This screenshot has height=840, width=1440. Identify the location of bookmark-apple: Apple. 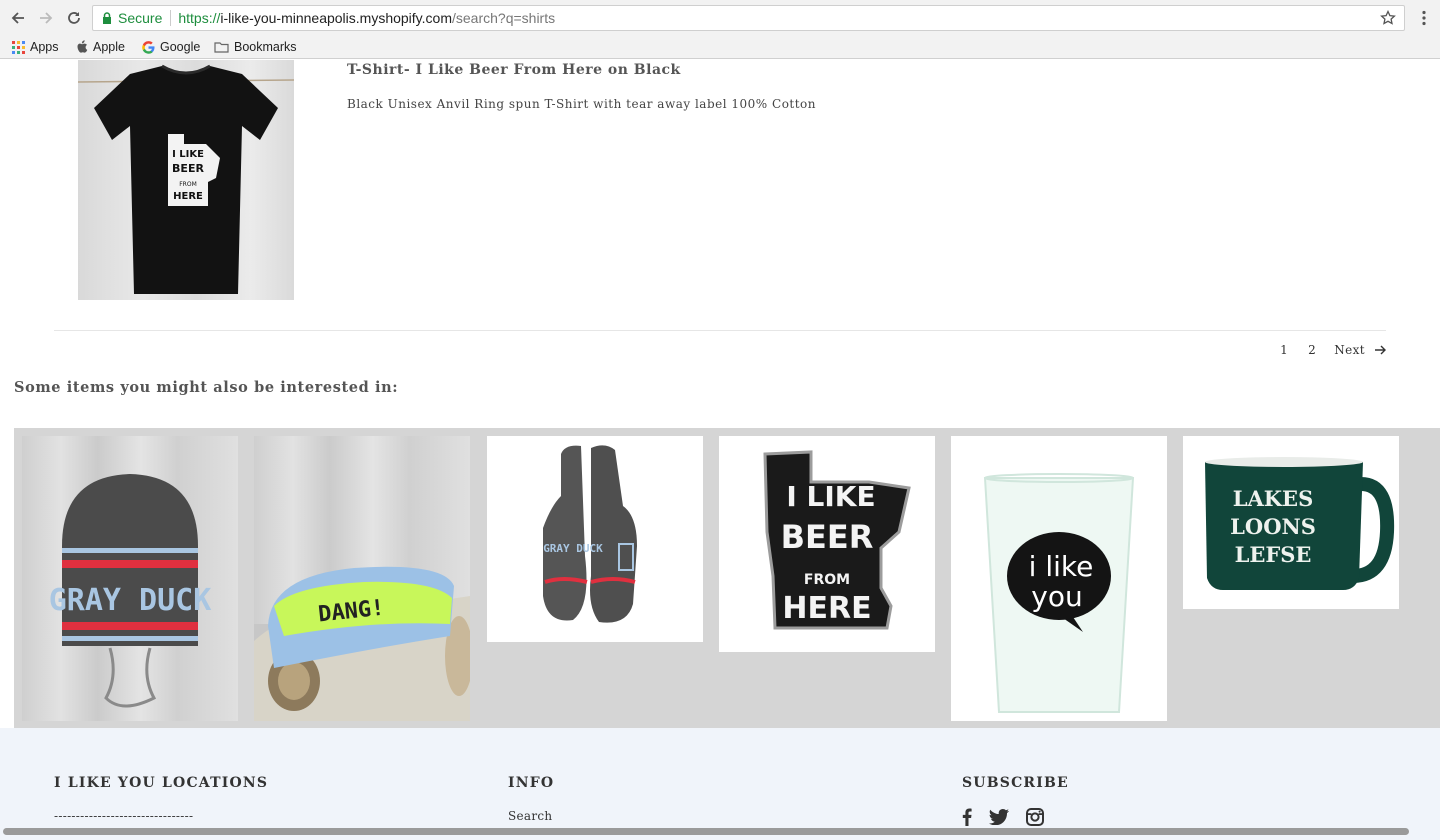
(100, 47).